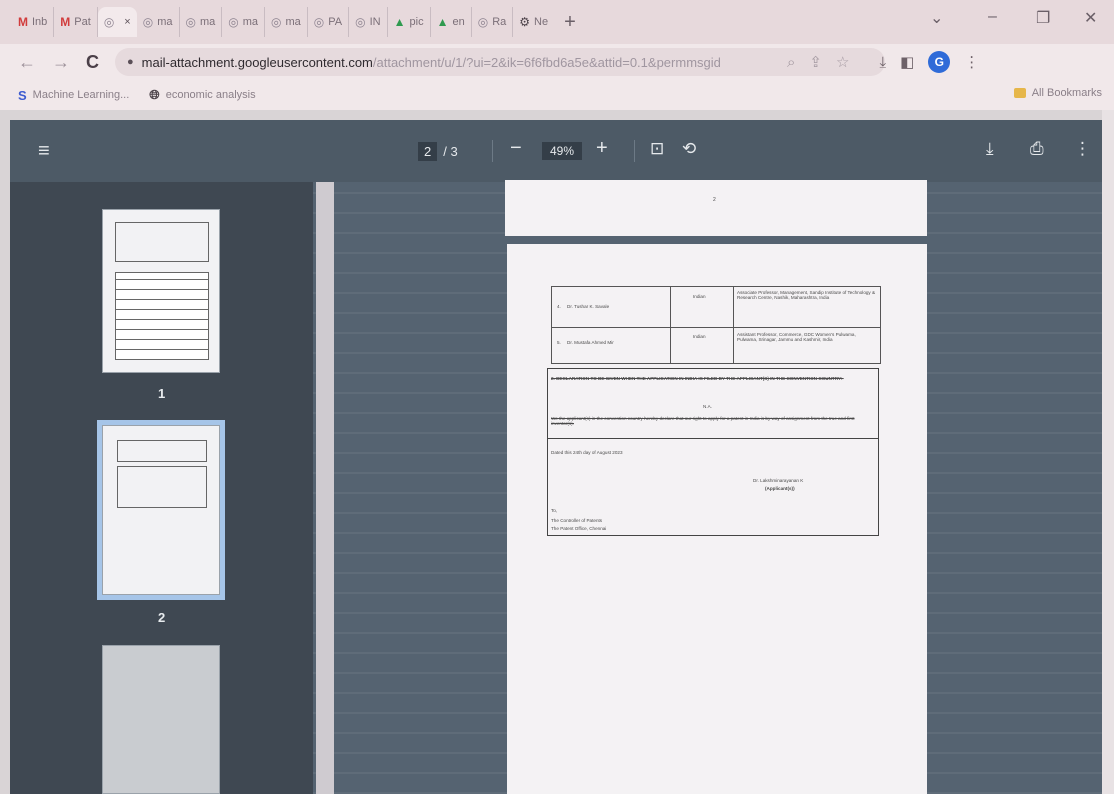  What do you see at coordinates (939, 62) in the screenshot?
I see `profile-avatar: G` at bounding box center [939, 62].